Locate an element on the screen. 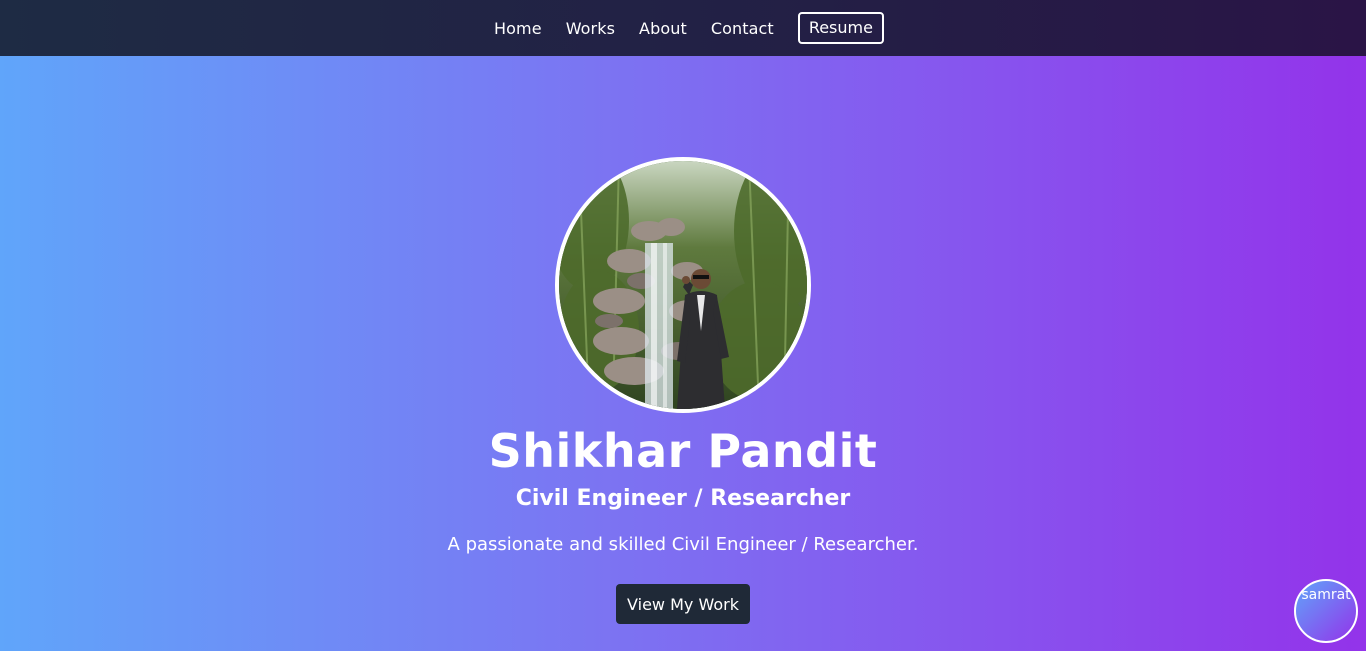 Image resolution: width=1366 pixels, height=651 pixels. nav-links: Home Works About Contact Resume is located at coordinates (683, 28).